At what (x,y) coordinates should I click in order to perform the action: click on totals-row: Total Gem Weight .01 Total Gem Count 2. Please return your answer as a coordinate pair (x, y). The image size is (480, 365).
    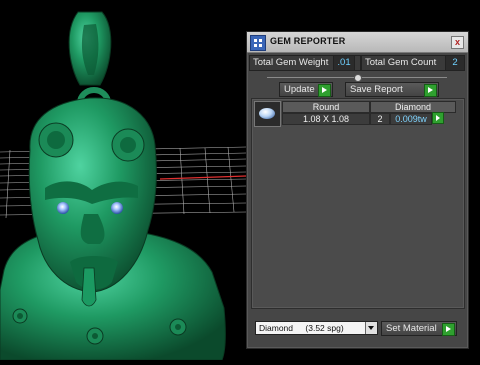
    Looking at the image, I should click on (357, 63).